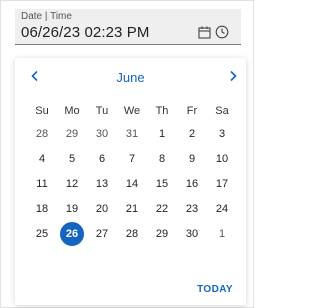 This screenshot has width=320, height=308. I want to click on calendar-day: 20, so click(102, 208).